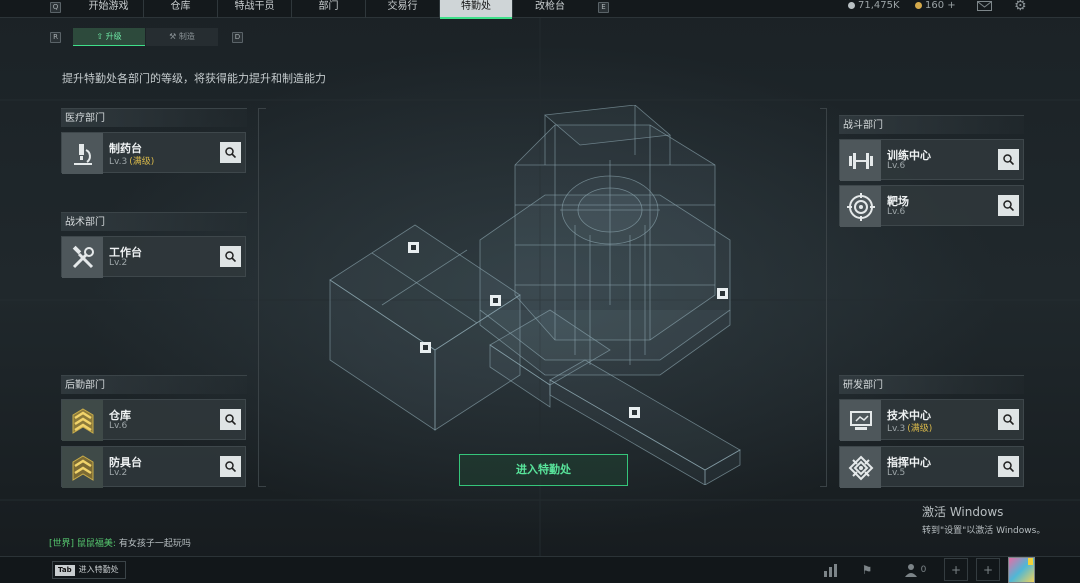 The image size is (1080, 583). I want to click on currency-a: 71,475K, so click(874, 5).